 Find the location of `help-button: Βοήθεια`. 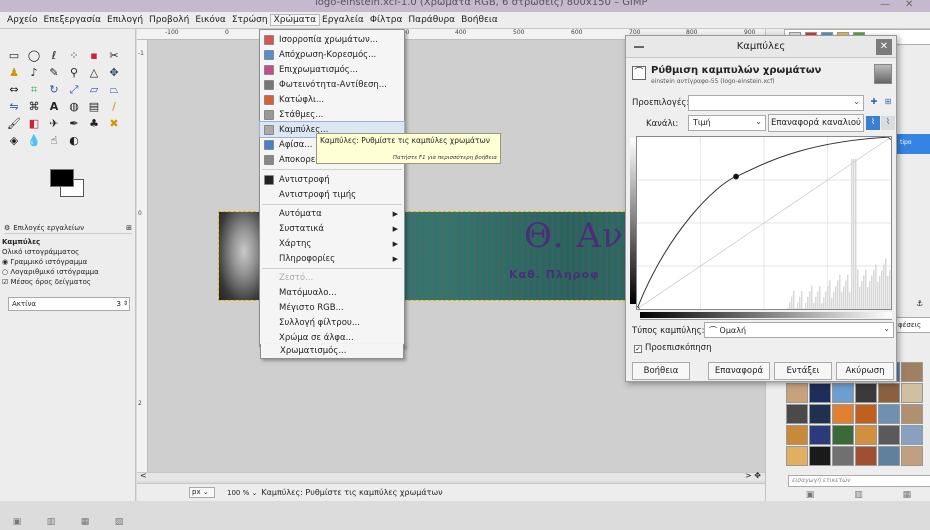

help-button: Βοήθεια is located at coordinates (661, 371).